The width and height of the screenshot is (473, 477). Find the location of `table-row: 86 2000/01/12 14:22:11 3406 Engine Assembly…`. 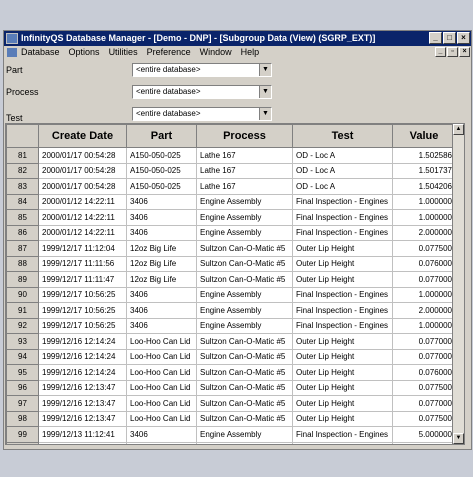

table-row: 86 2000/01/12 14:22:11 3406 Engine Assembly… is located at coordinates (231, 232).